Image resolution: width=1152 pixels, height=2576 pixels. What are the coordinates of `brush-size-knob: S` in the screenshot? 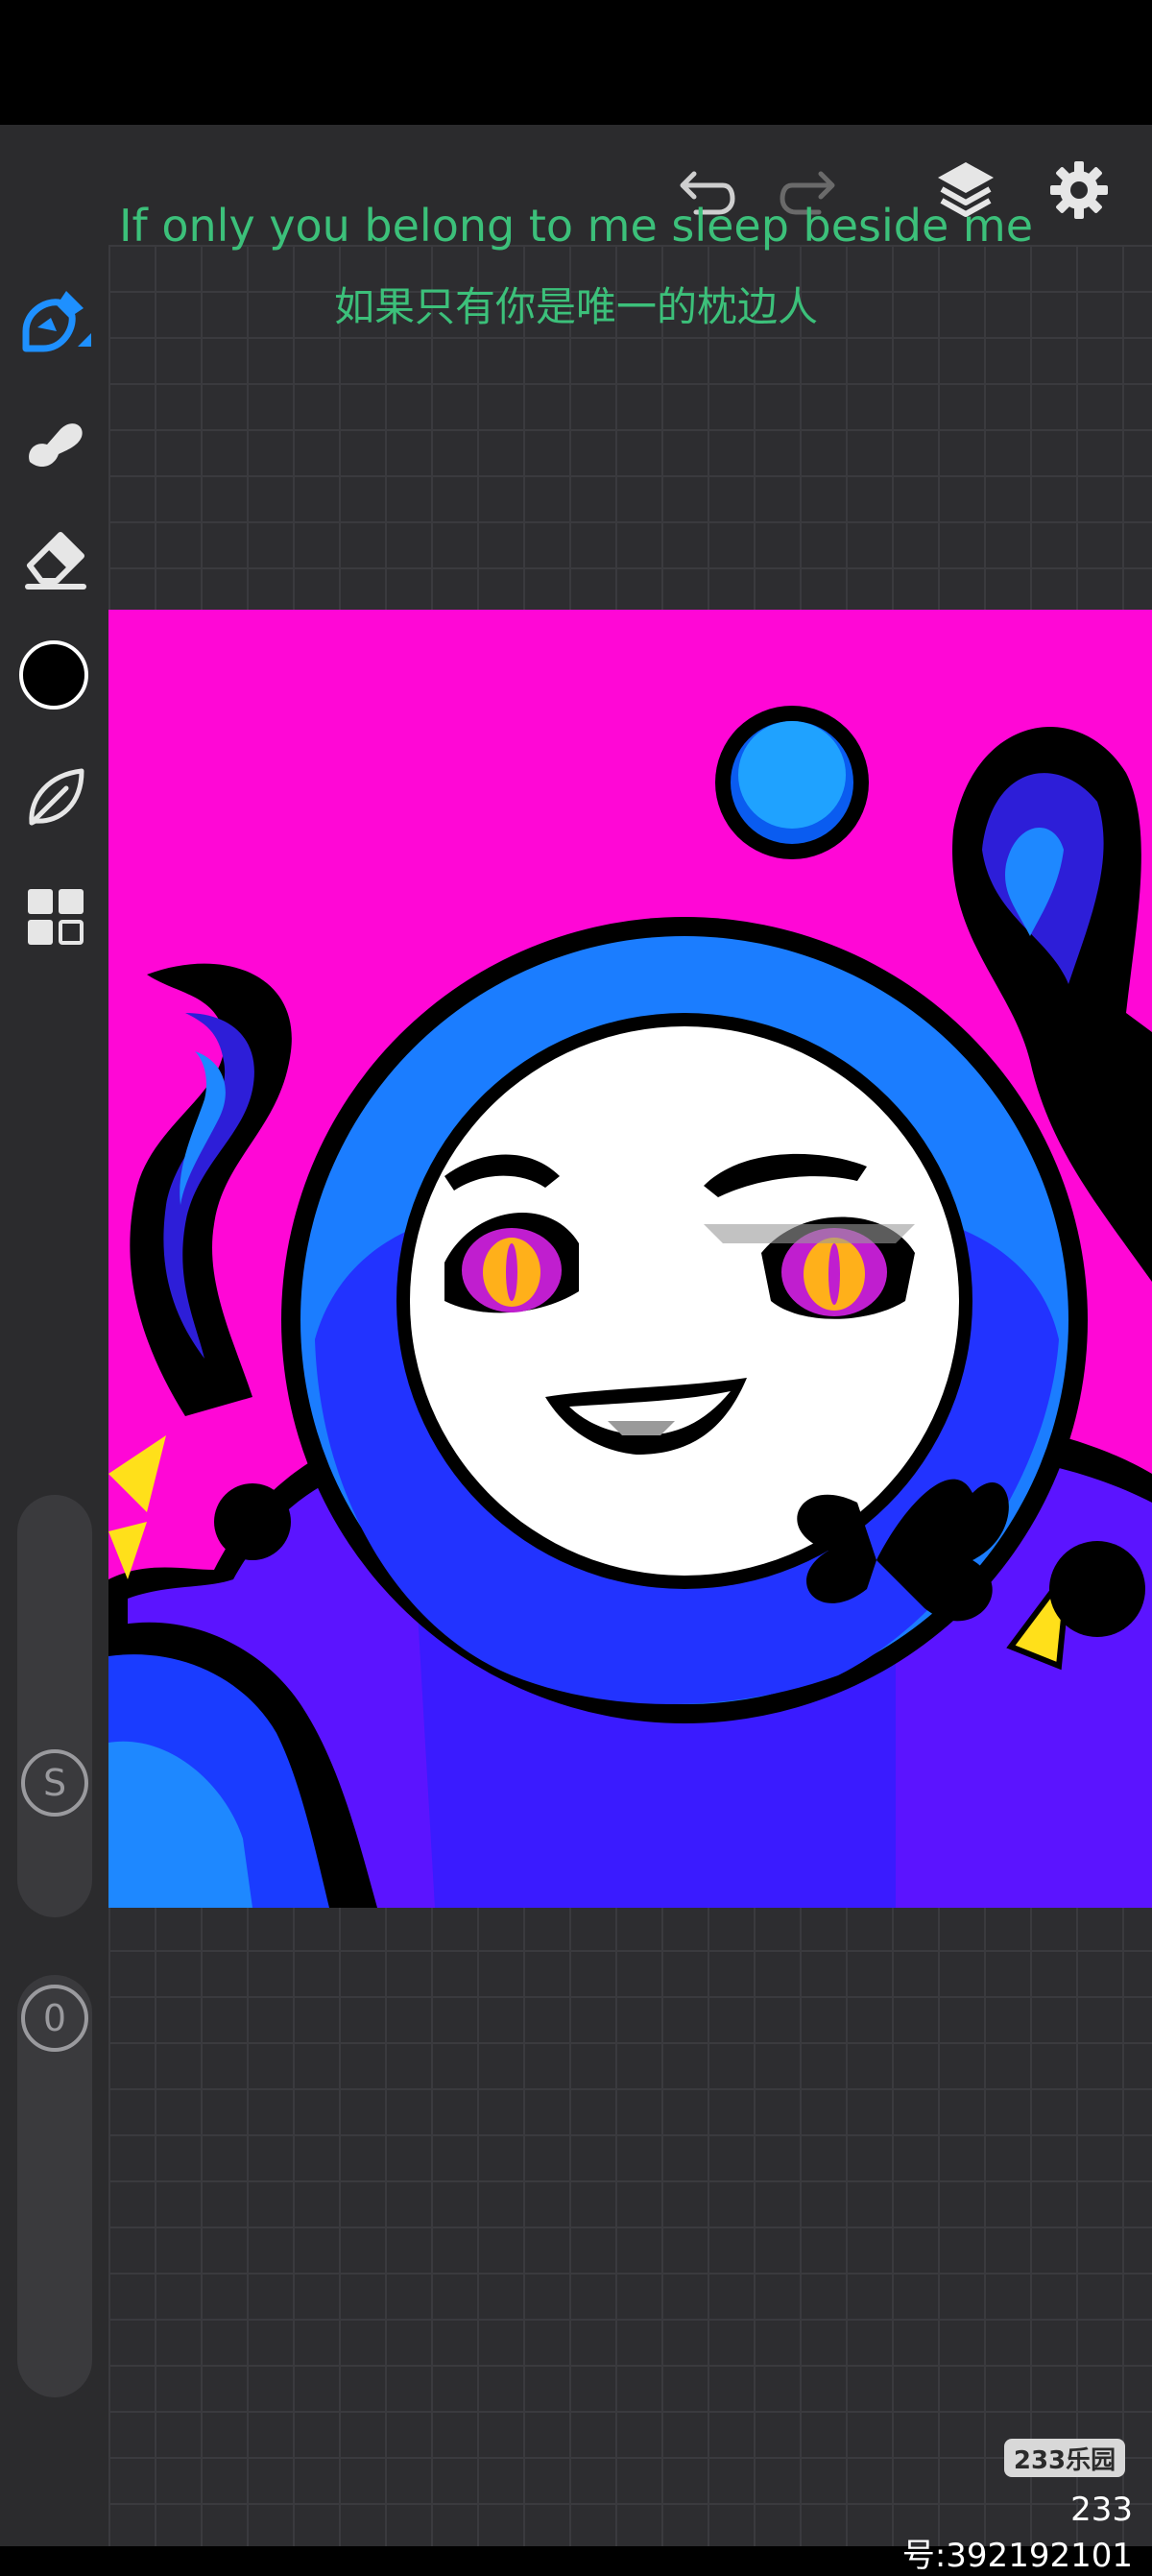 It's located at (54, 1783).